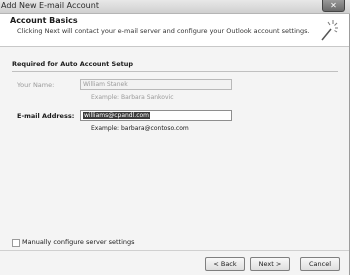 Image resolution: width=350 pixels, height=275 pixels. Describe the element at coordinates (117, 115) in the screenshot. I see `email-value: williams@cpandl.com` at that location.